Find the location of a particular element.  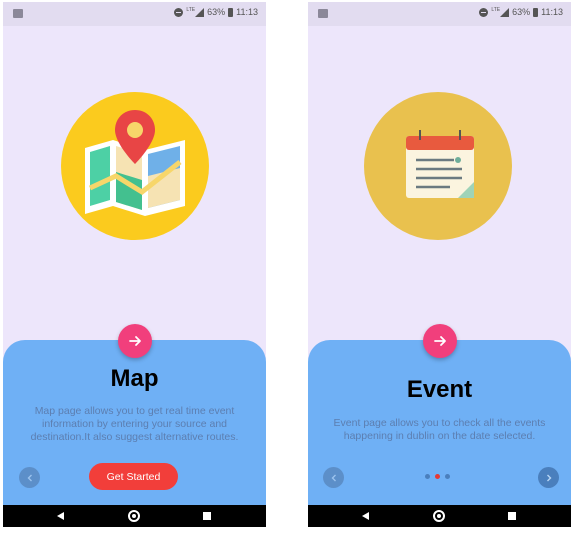

map-pin-icon is located at coordinates (135, 163).